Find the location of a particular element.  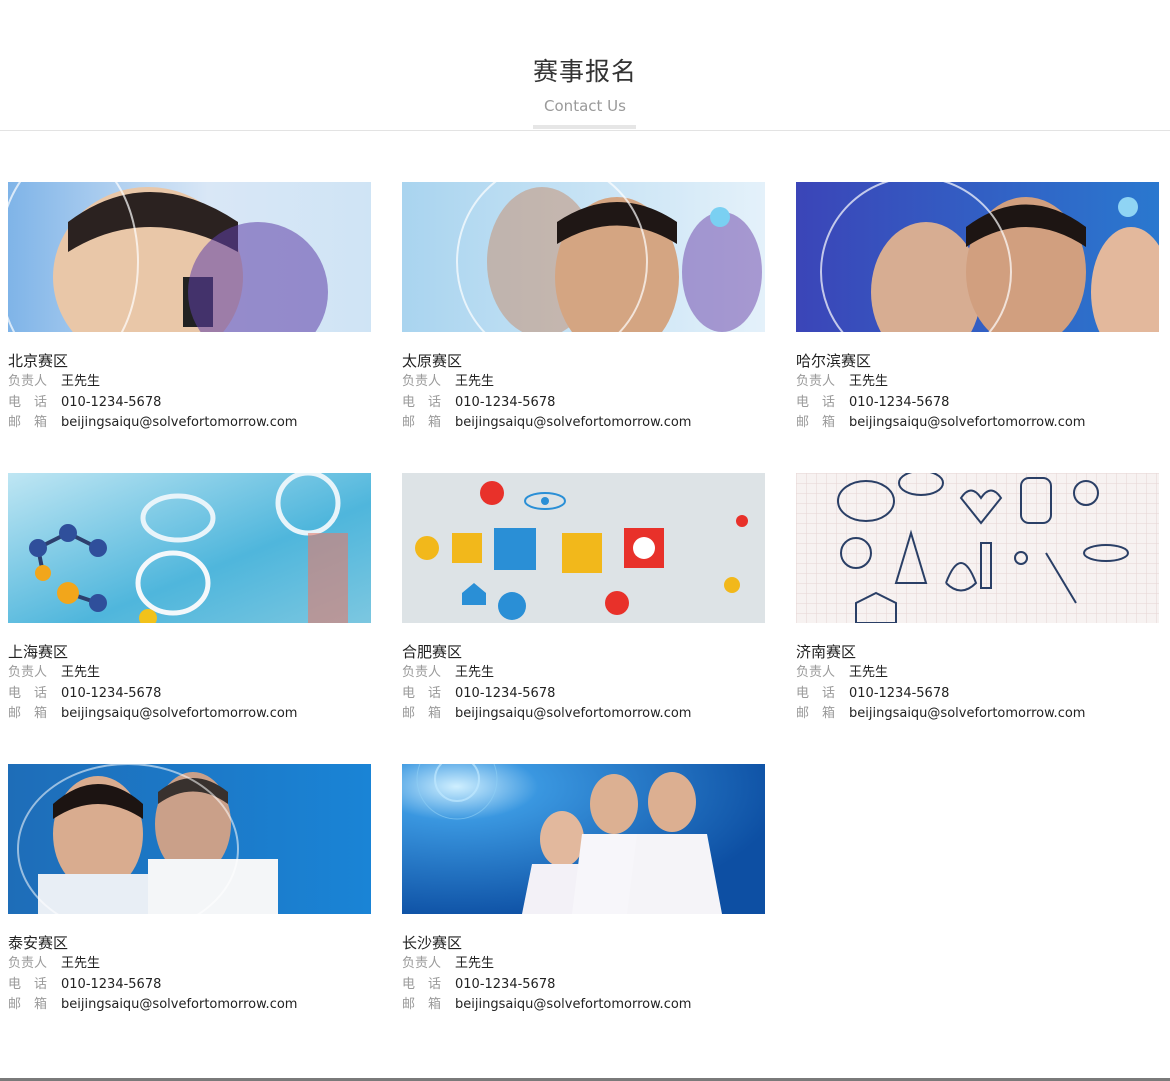

flat-science-icons-image is located at coordinates (583, 548).